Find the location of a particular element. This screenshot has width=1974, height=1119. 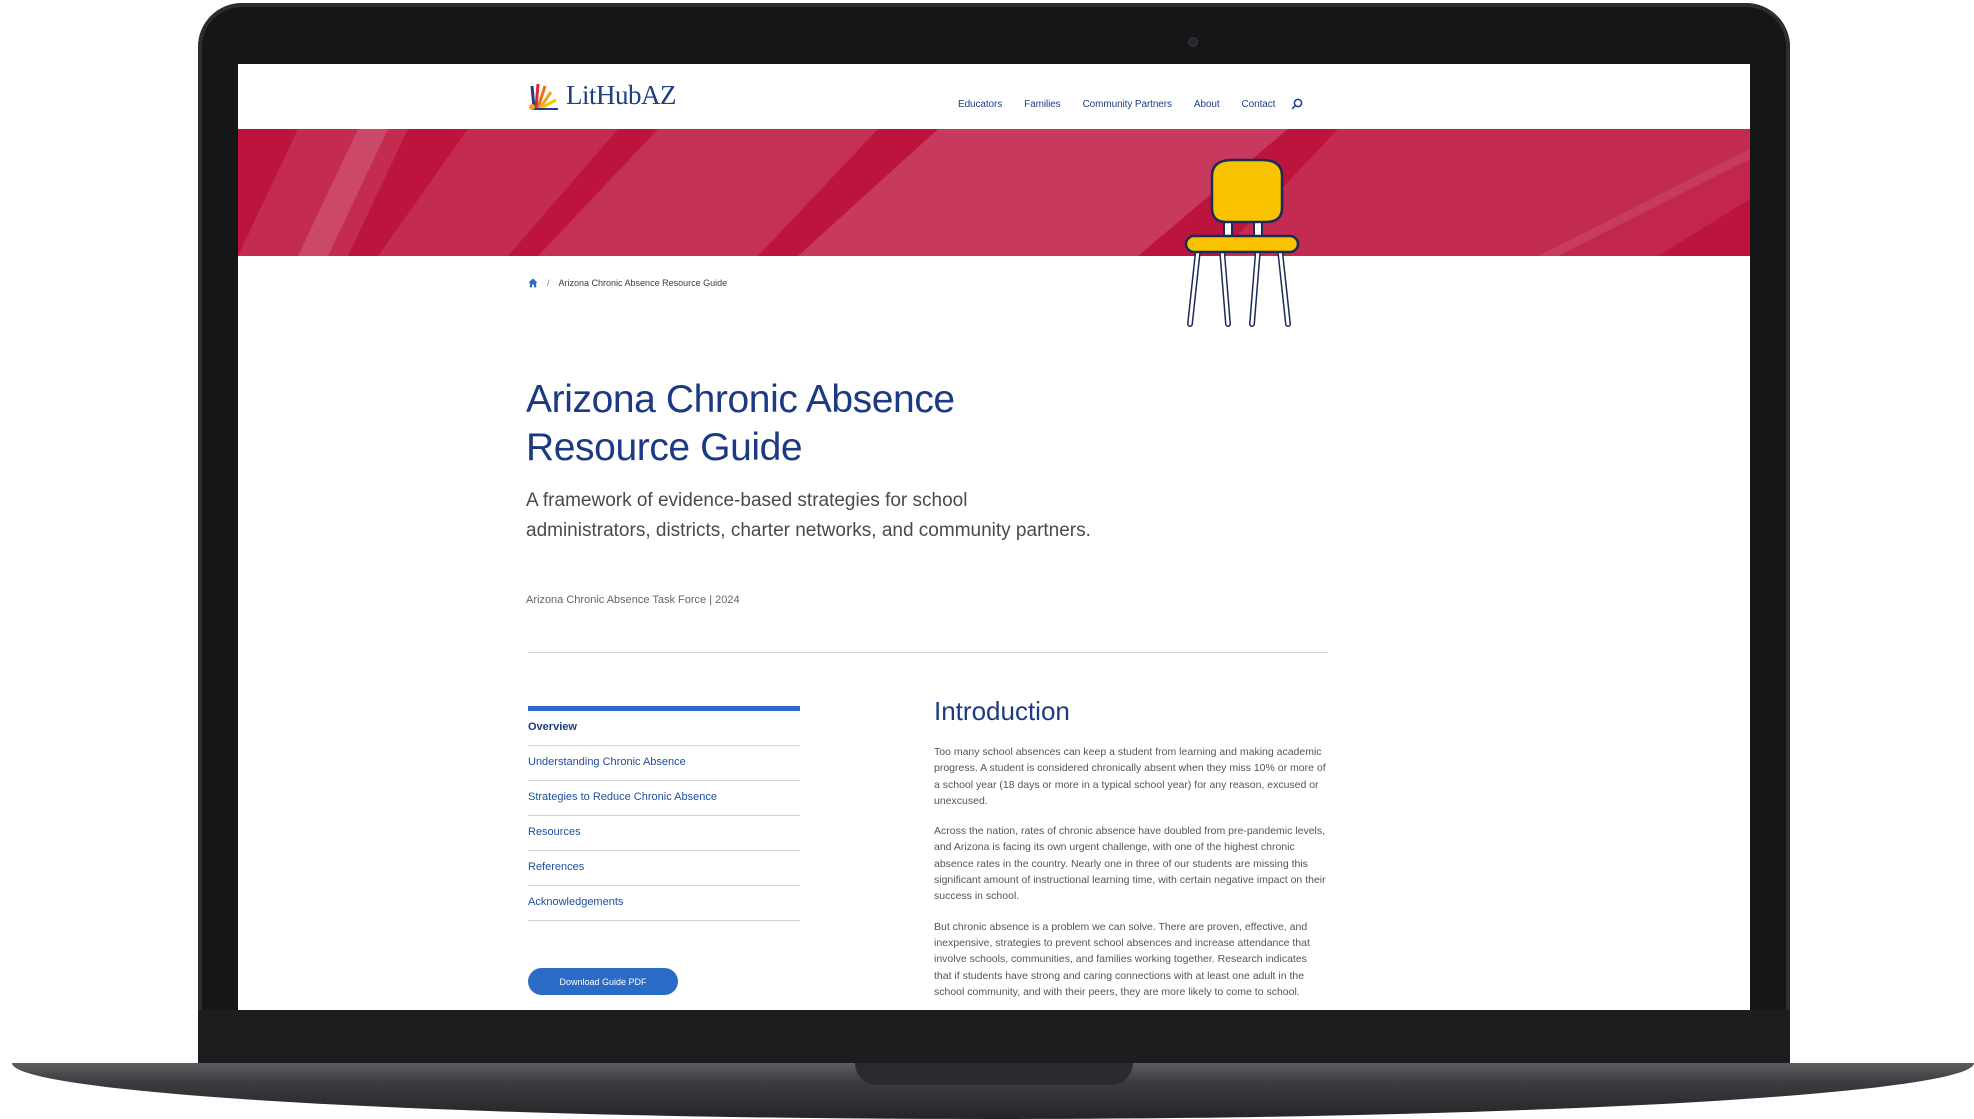

search-icon is located at coordinates (1297, 104).